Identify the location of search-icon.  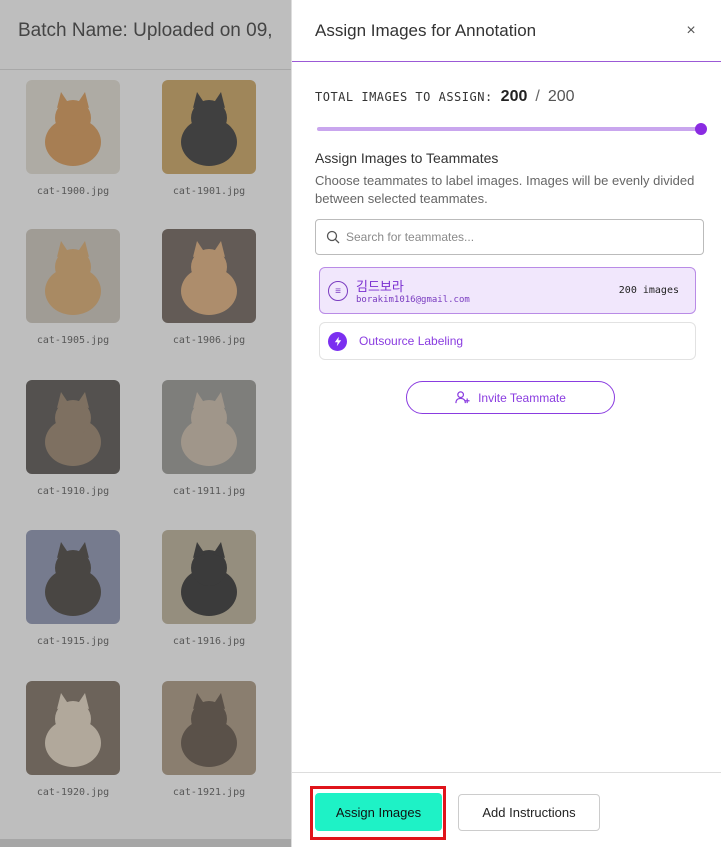
(333, 237).